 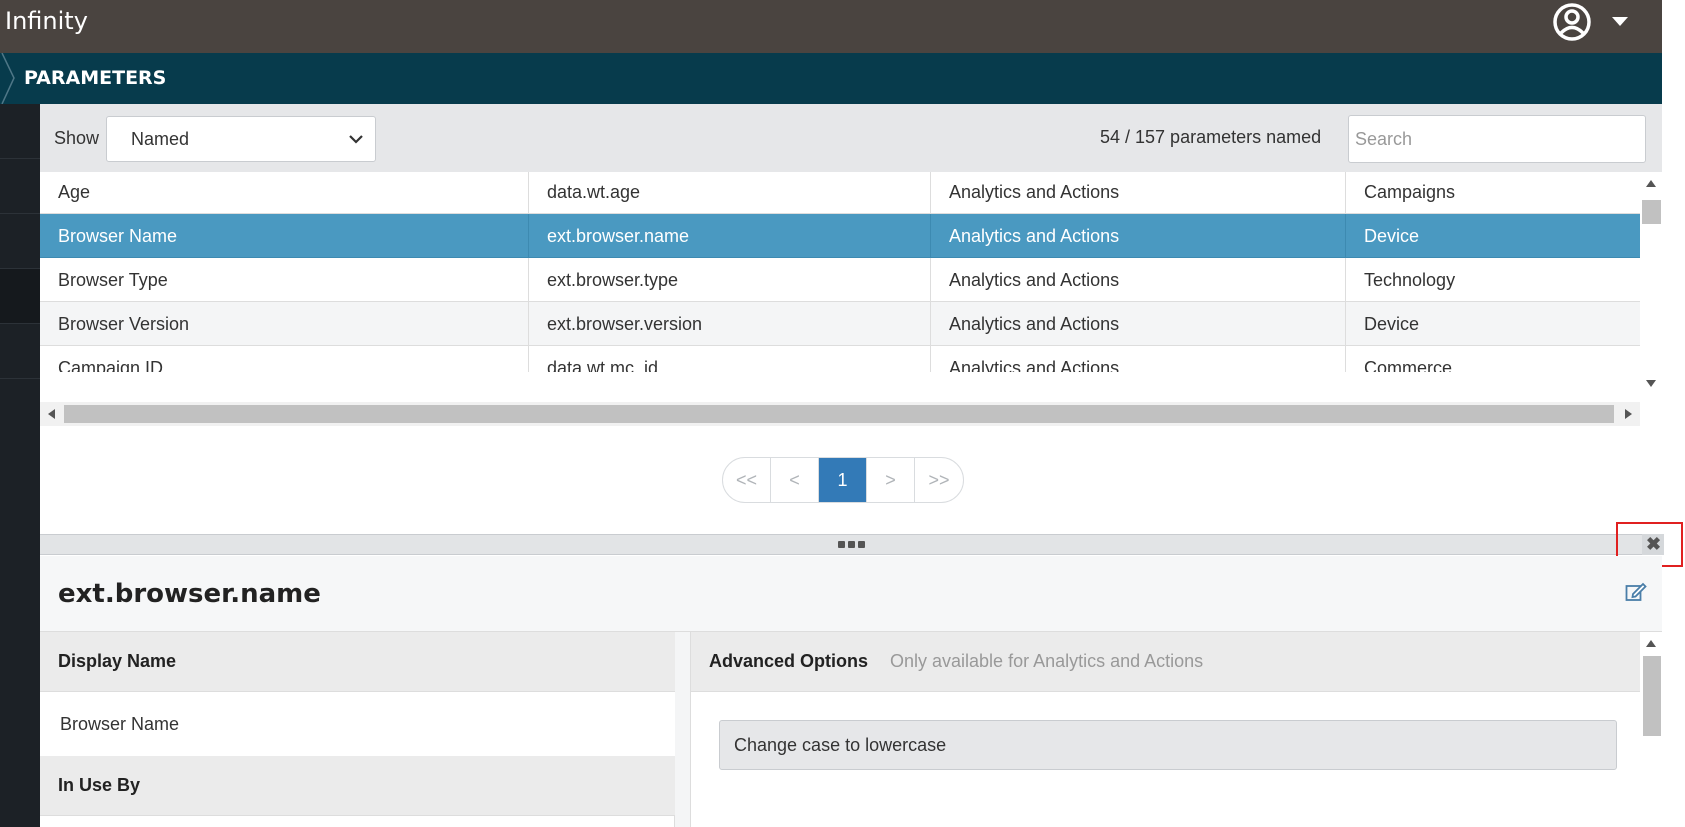 What do you see at coordinates (730, 359) in the screenshot?
I see `cell-key: data.wt.mc_id` at bounding box center [730, 359].